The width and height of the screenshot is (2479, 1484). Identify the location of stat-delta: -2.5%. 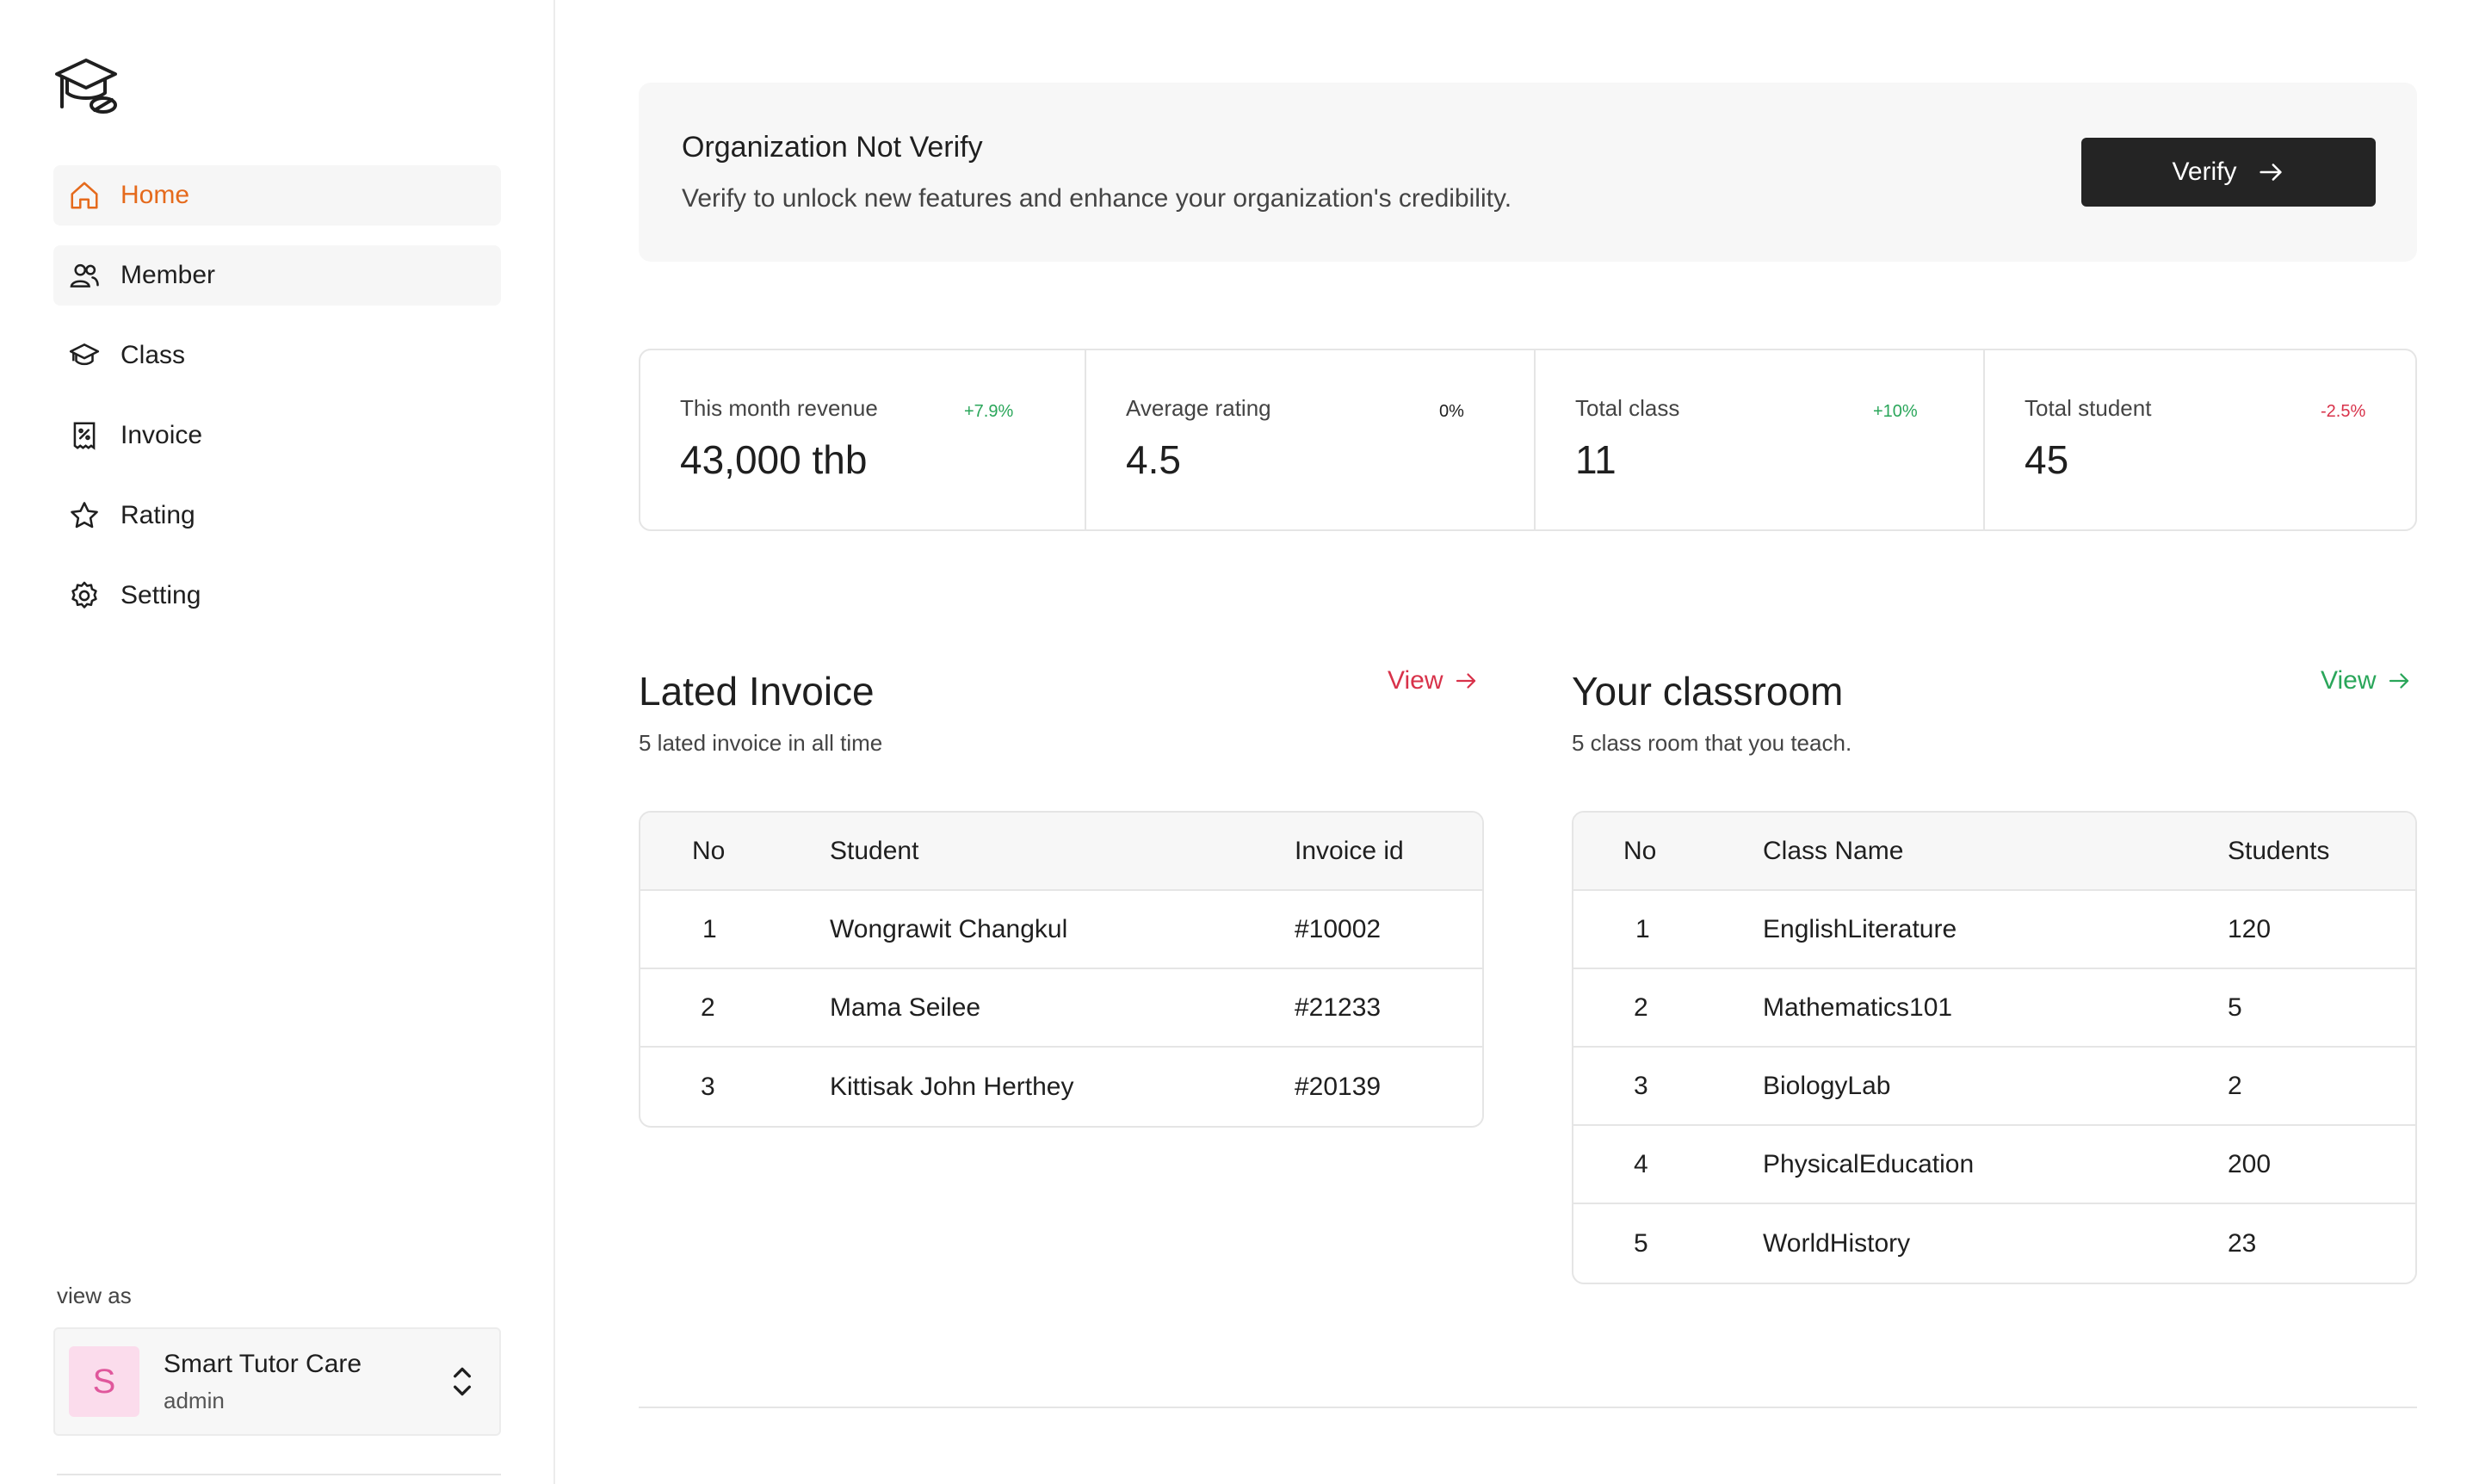
(2343, 411).